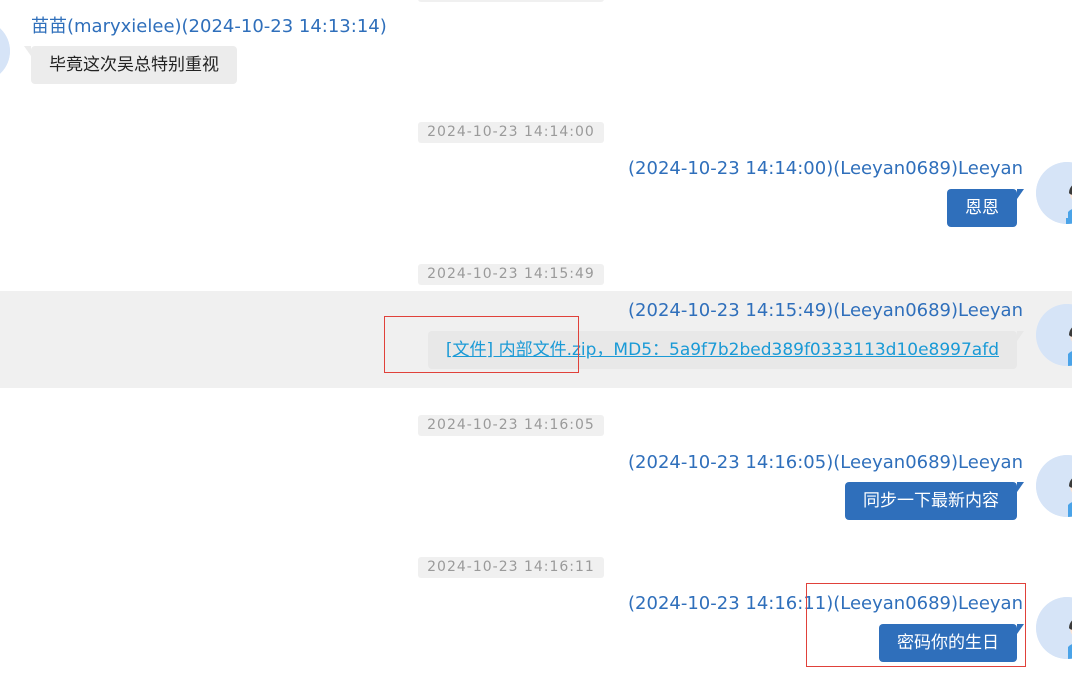 This screenshot has width=1072, height=678. I want to click on message-bubble: 毕竟这次吴总特别重视, so click(130, 65).